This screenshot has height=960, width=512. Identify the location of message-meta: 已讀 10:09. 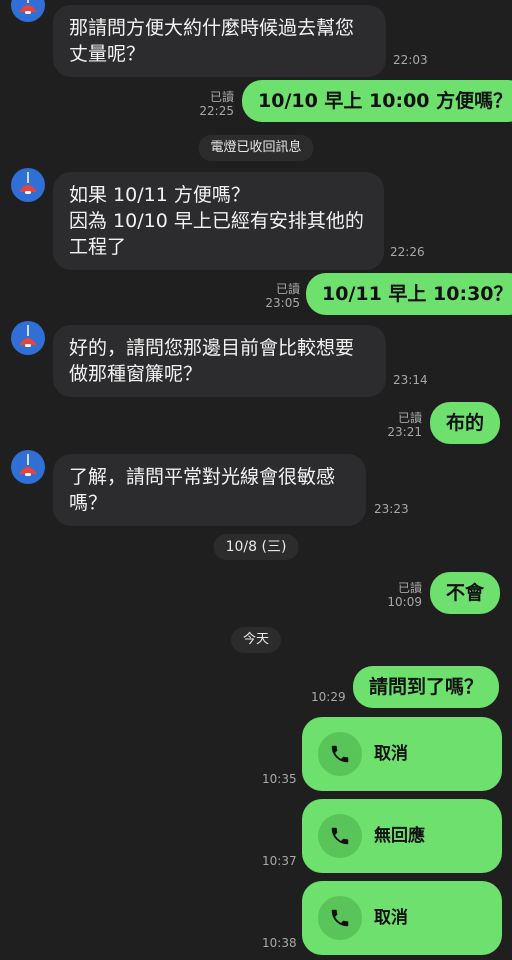
(401, 595).